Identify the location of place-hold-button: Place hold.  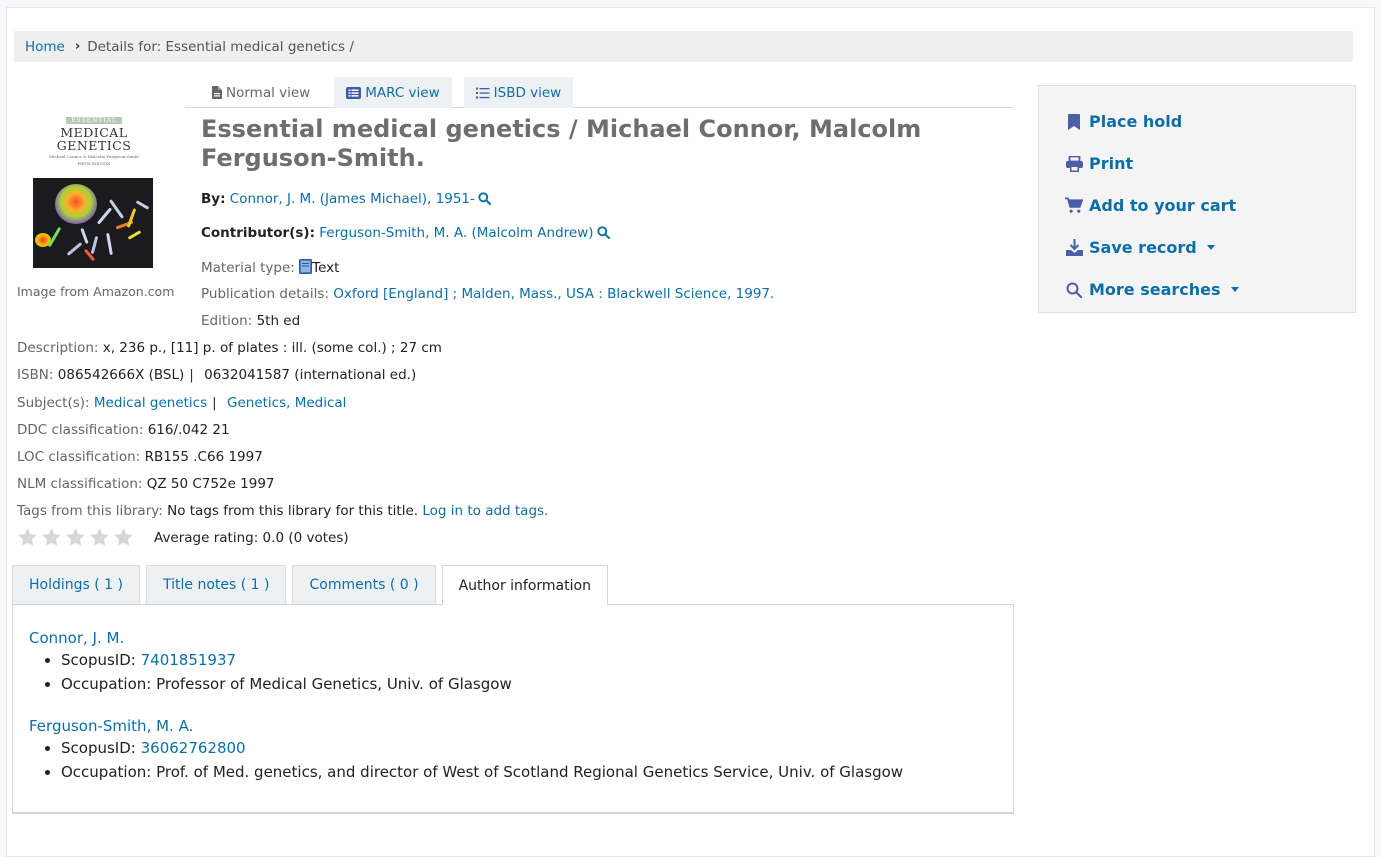
(1123, 121).